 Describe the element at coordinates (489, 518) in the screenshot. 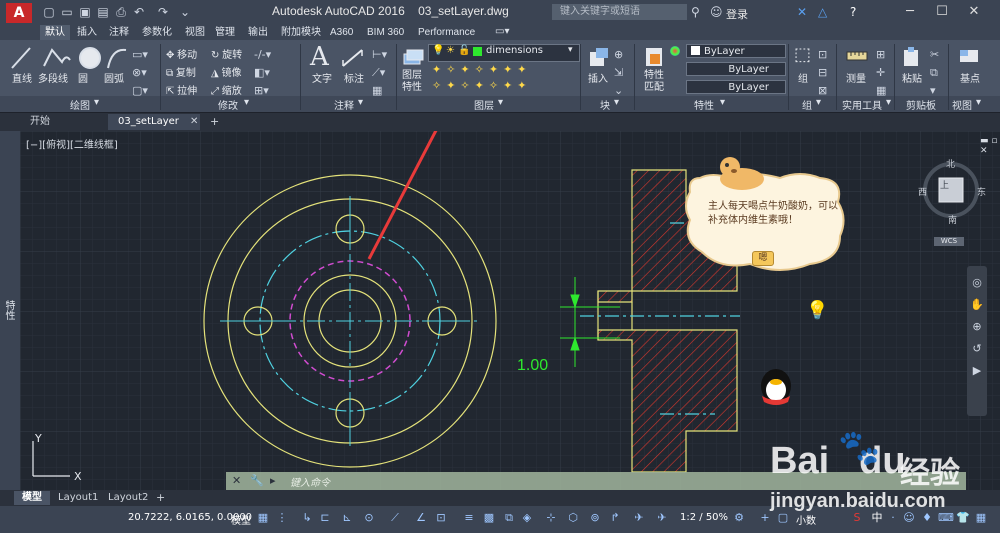

I see `transparency-icon: ▩` at that location.